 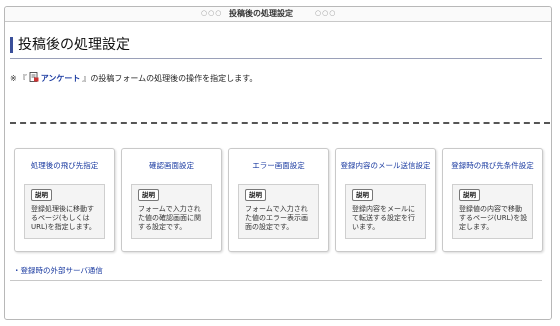 I want to click on footer-divider, so click(x=276, y=280).